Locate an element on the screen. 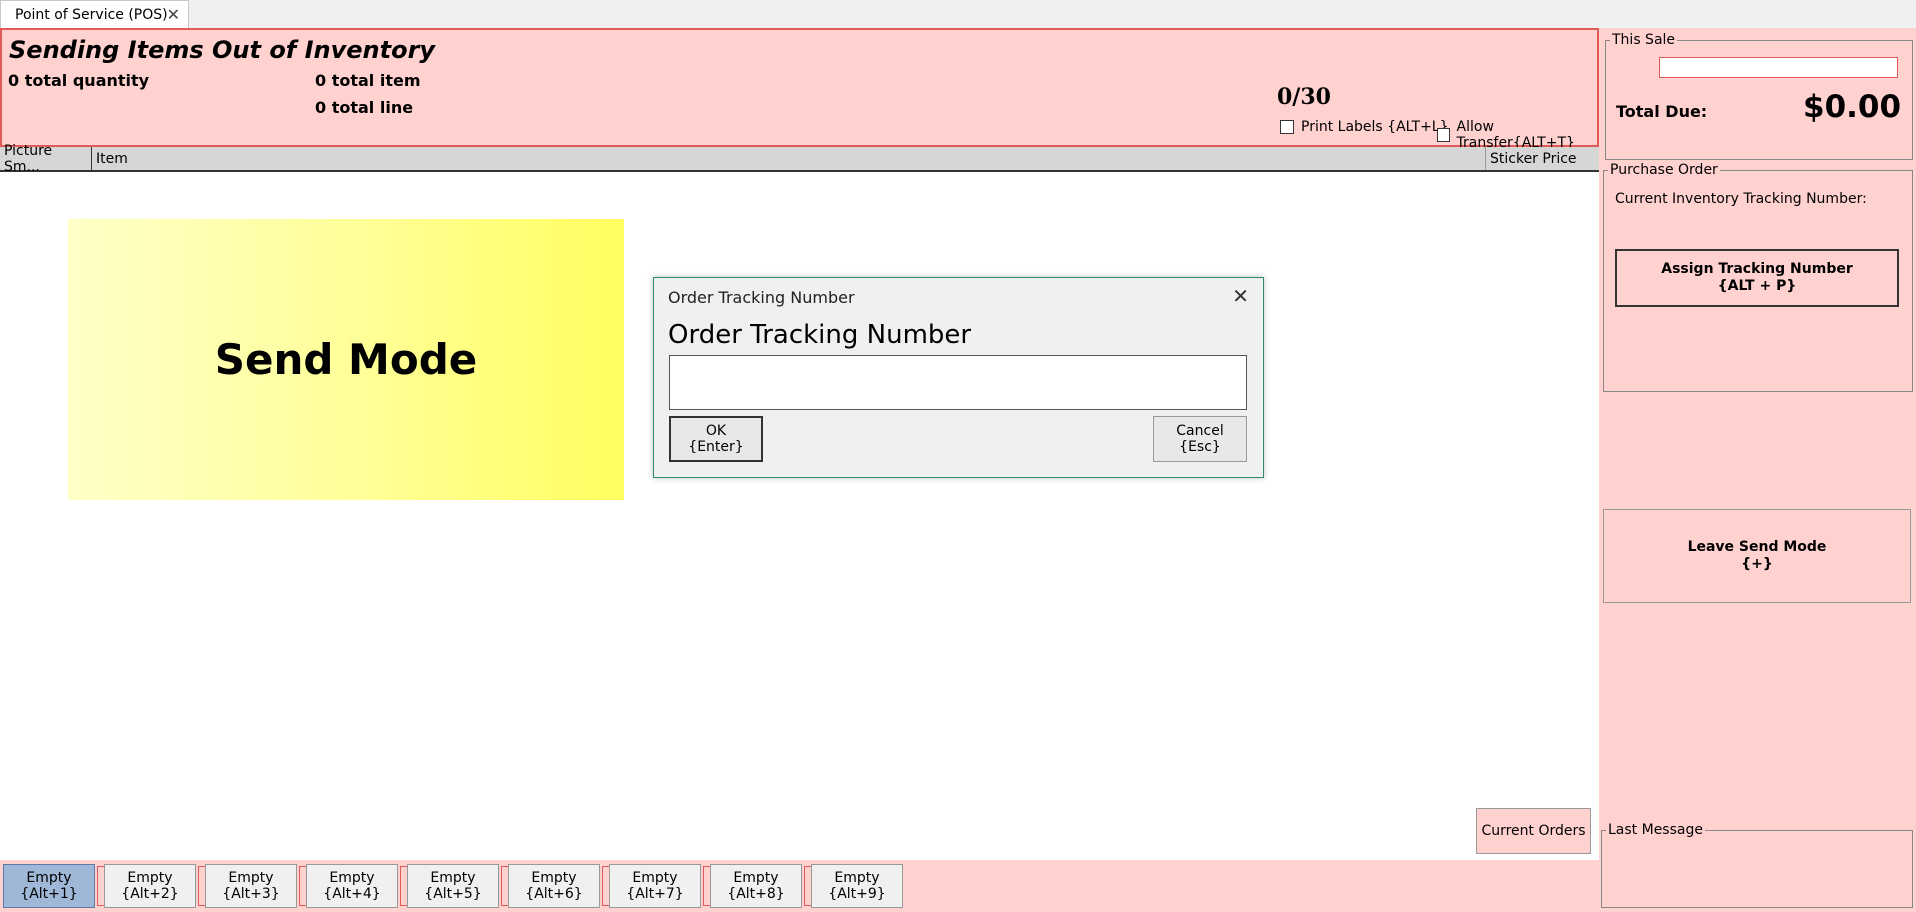  ok-button: OK {Enter} is located at coordinates (716, 439).